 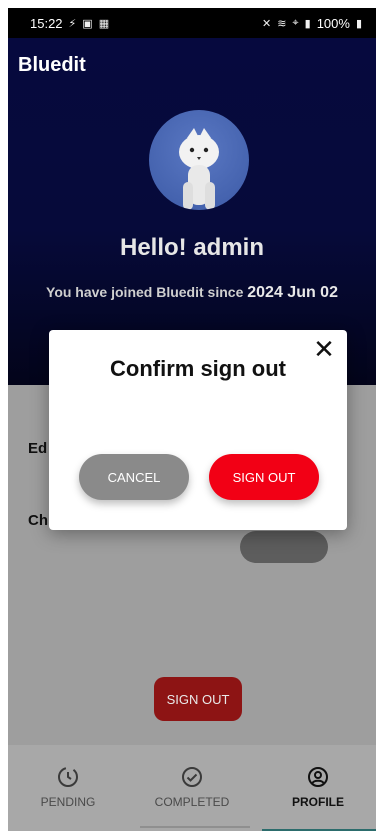 What do you see at coordinates (38, 520) in the screenshot?
I see `change-row-label: Ch` at bounding box center [38, 520].